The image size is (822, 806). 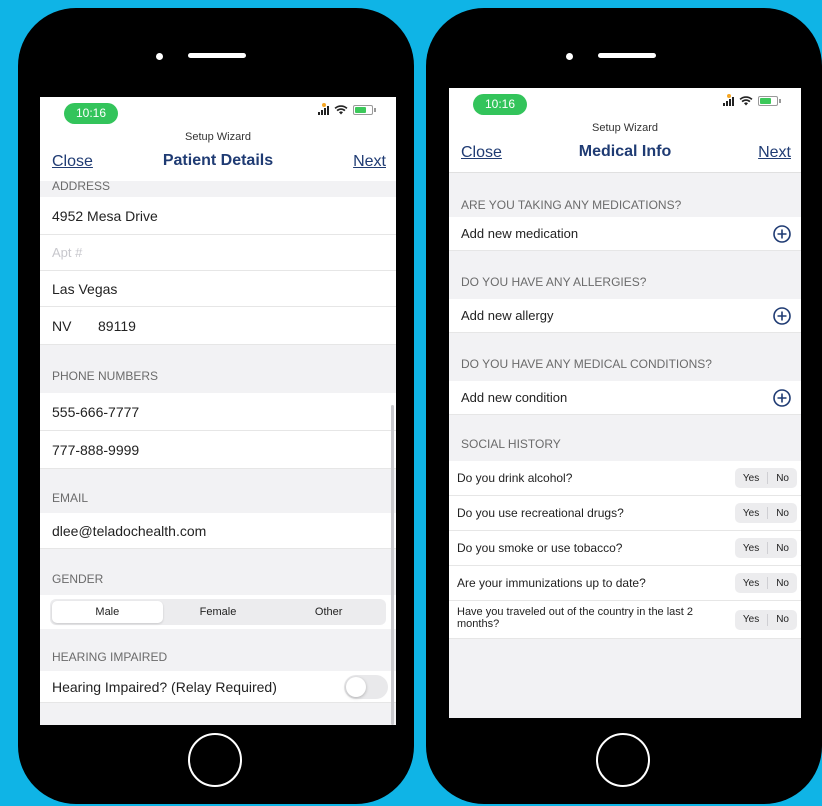 I want to click on question-alcohol: Do you drink alcohol?, so click(x=515, y=478).